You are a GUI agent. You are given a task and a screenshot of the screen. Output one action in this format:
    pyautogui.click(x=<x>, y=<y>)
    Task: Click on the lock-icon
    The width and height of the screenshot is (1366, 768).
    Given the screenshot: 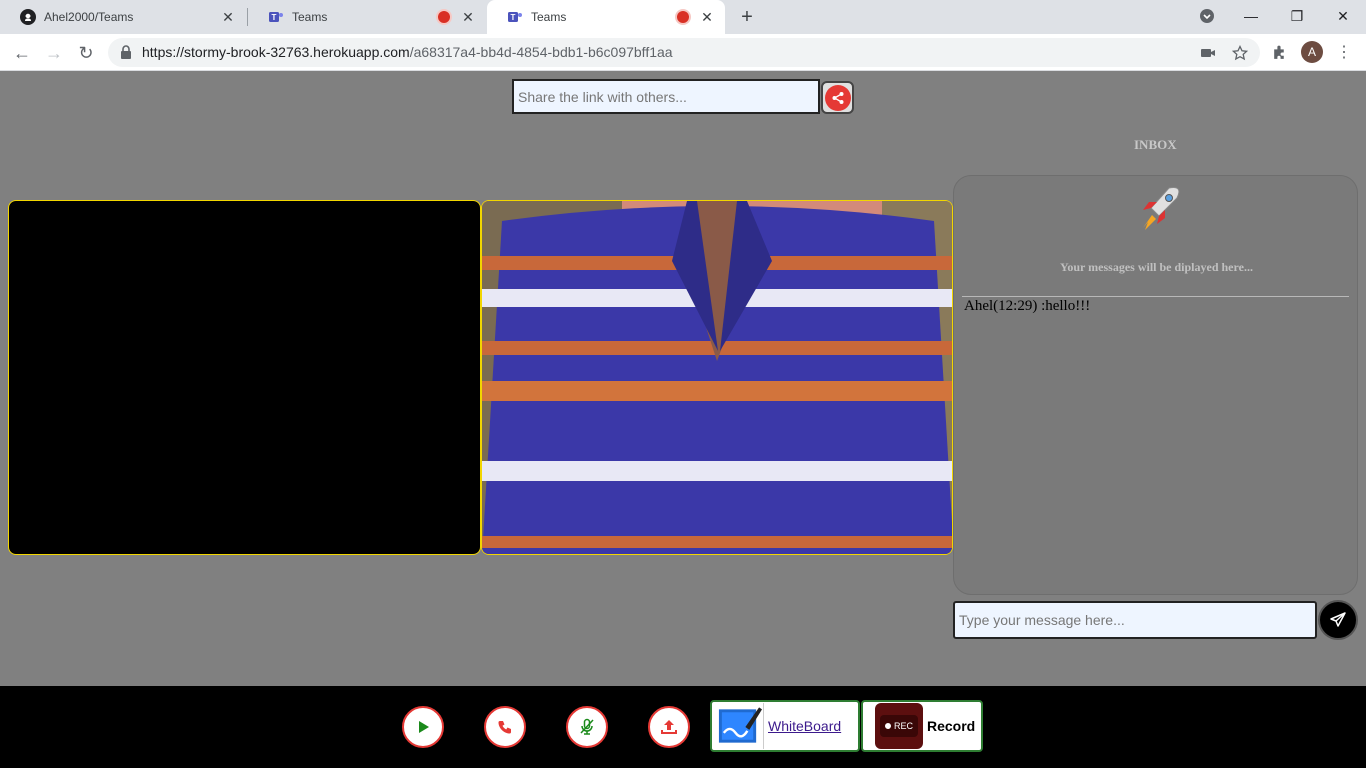 What is the action you would take?
    pyautogui.click(x=126, y=52)
    